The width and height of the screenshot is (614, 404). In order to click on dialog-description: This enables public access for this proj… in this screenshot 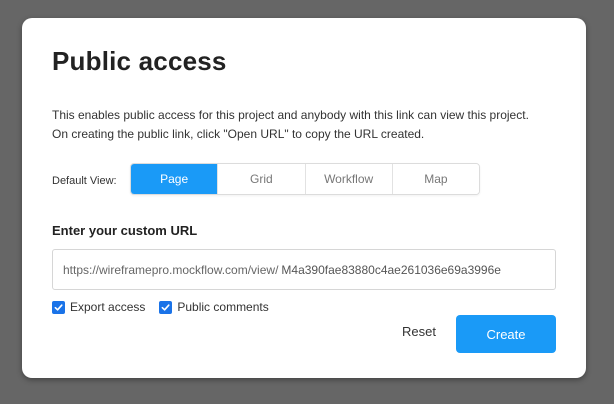, I will do `click(307, 125)`.